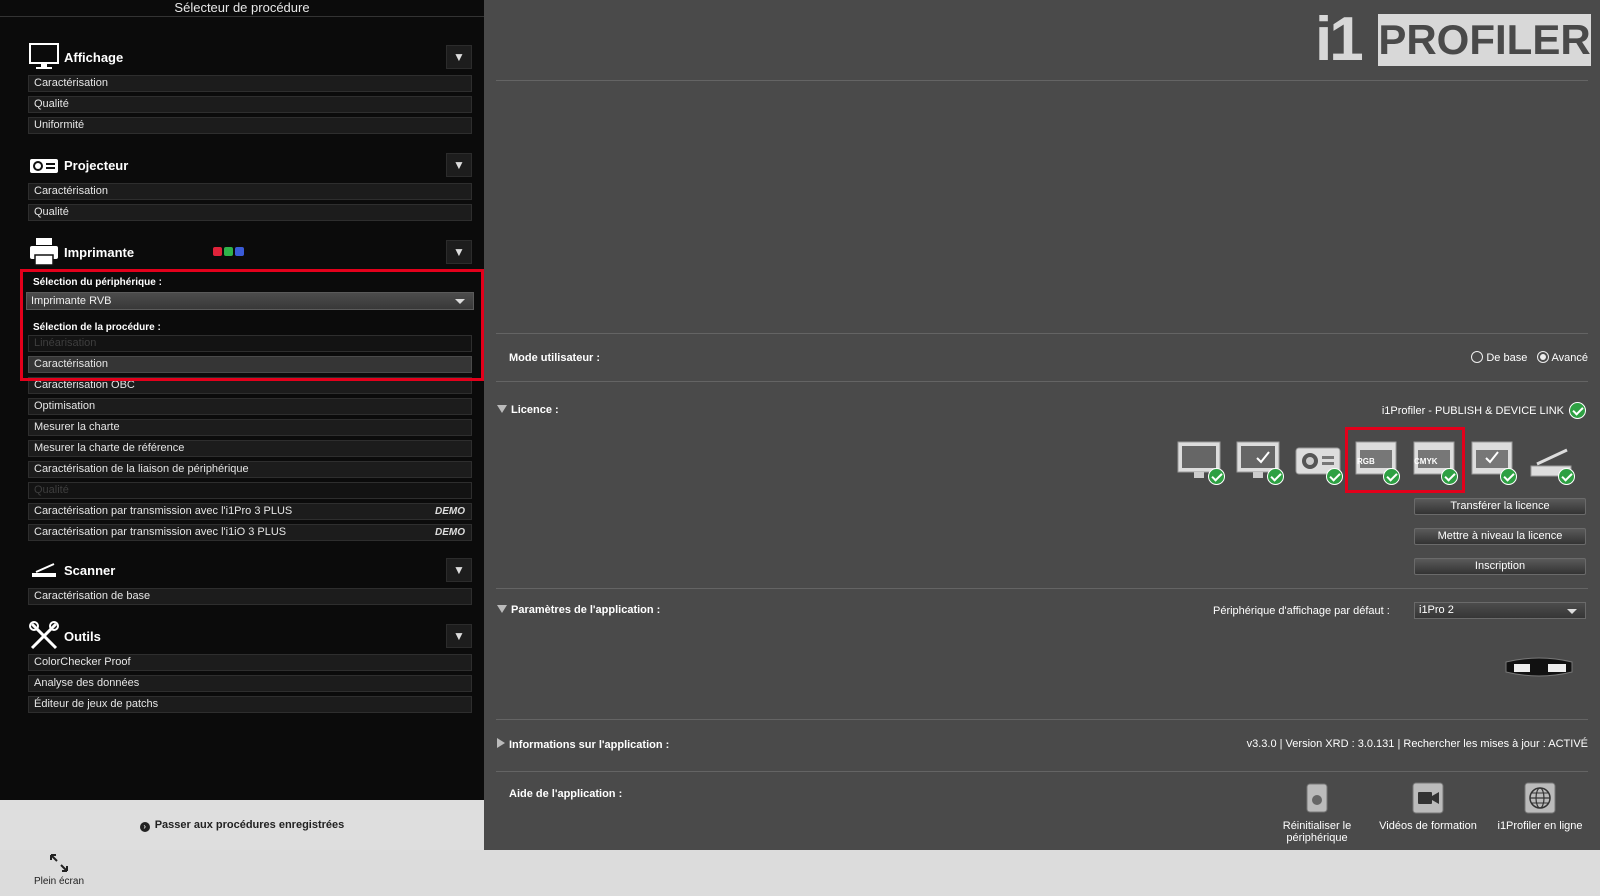 The height and width of the screenshot is (896, 1600). Describe the element at coordinates (1500, 506) in the screenshot. I see `transfer-license-button: Transférer la licence` at that location.